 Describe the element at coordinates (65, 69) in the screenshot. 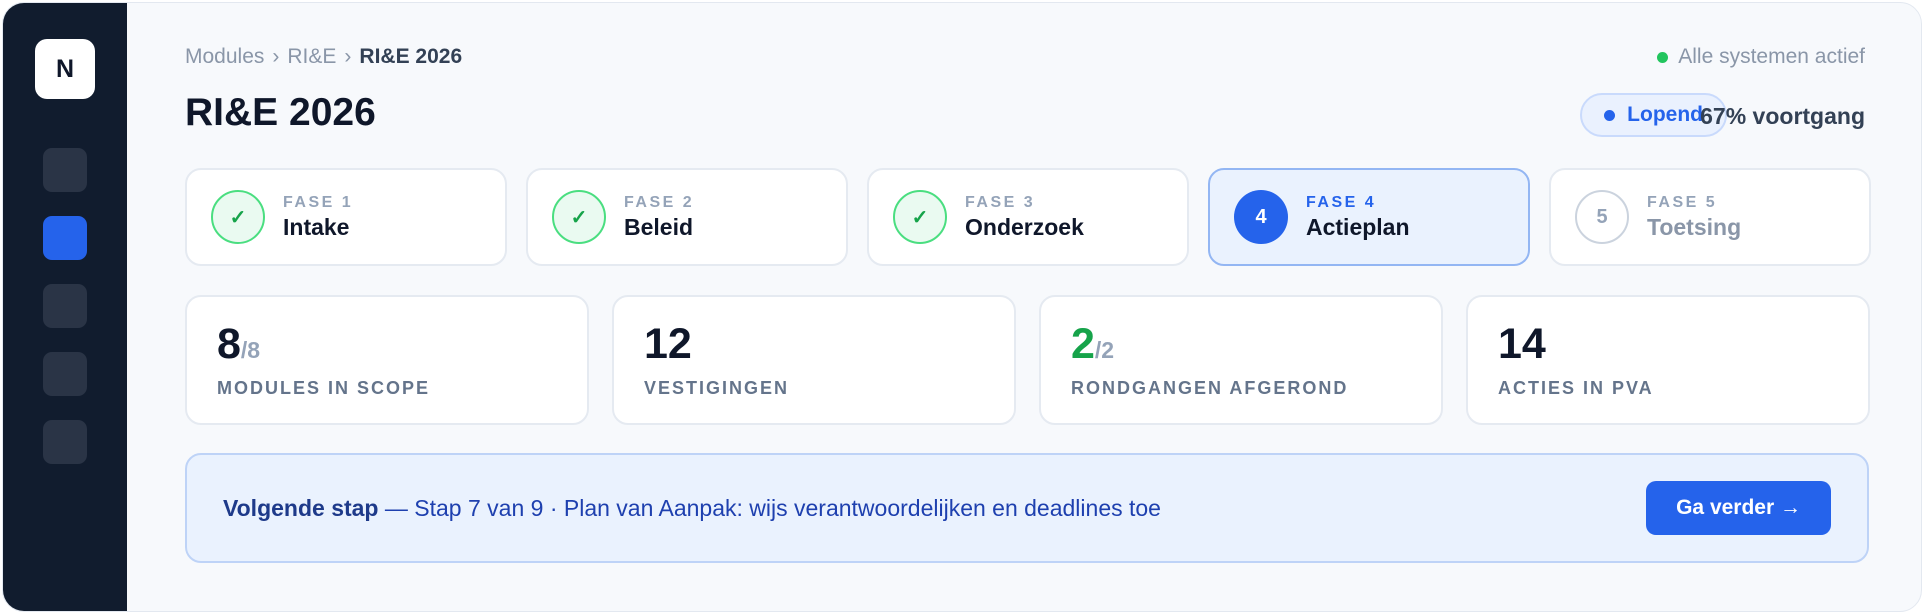

I see `logo: N` at that location.